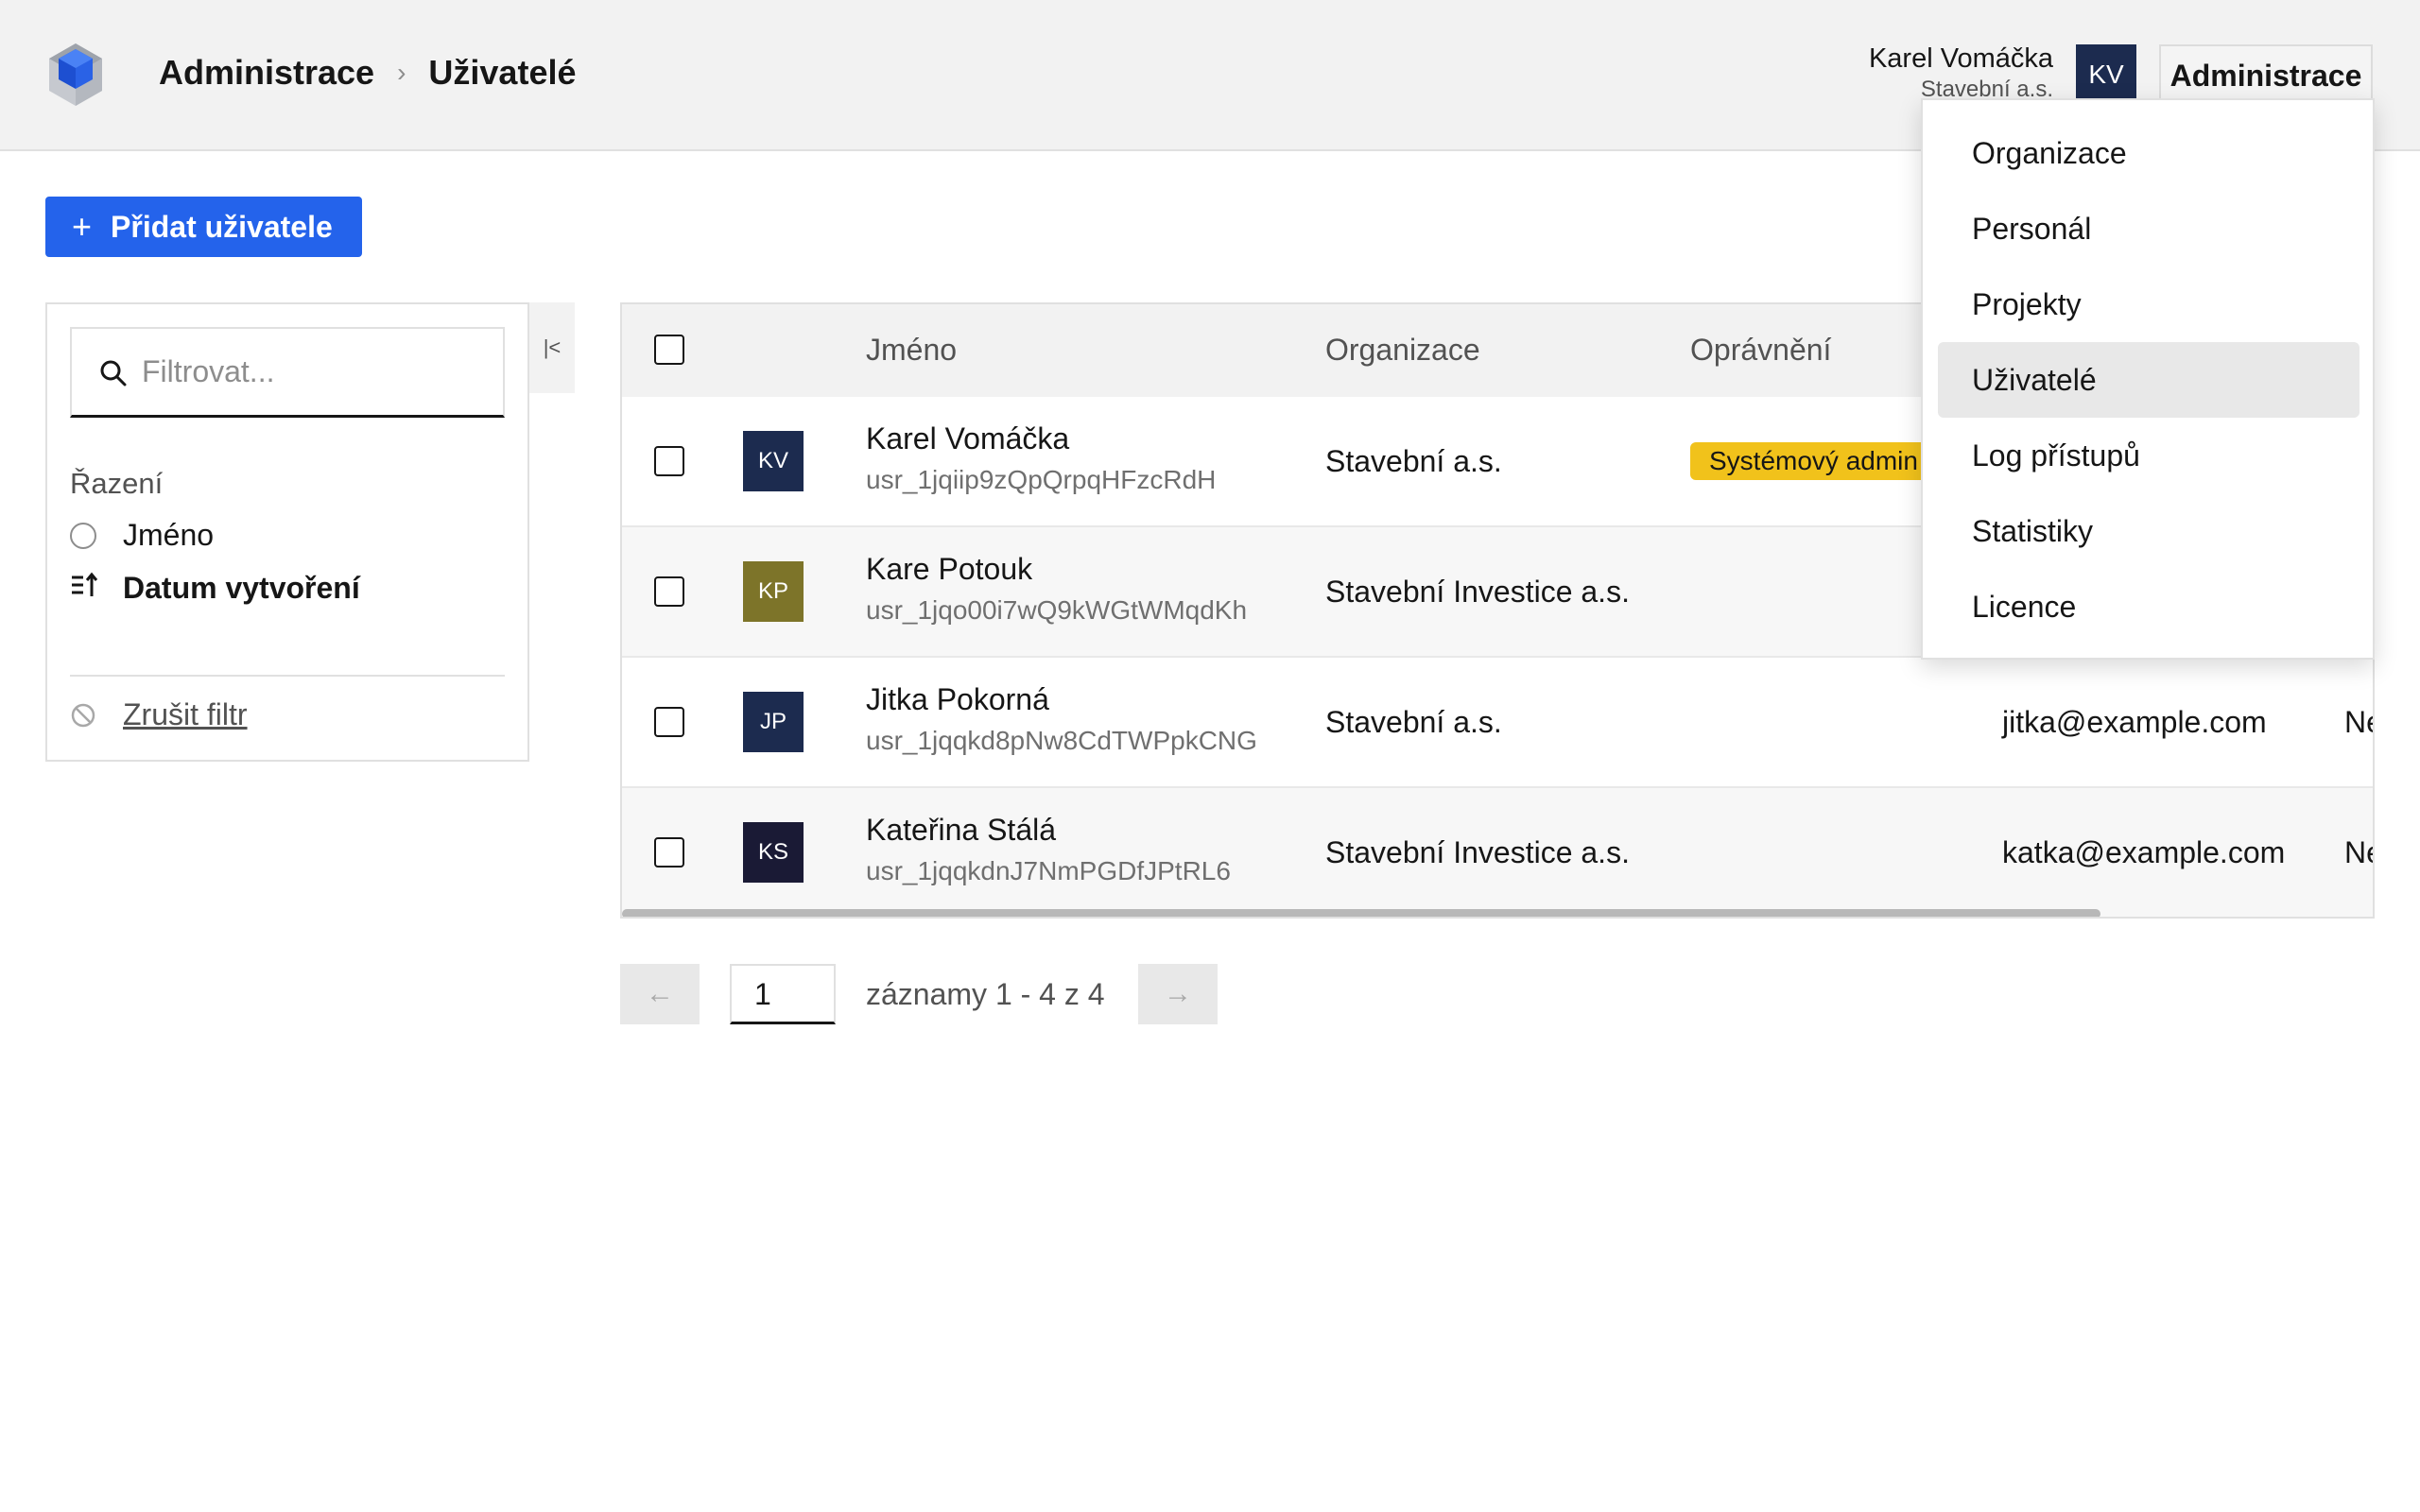 The height and width of the screenshot is (1512, 2420). Describe the element at coordinates (2149, 153) in the screenshot. I see `menu-item-organizace: Organizace` at that location.